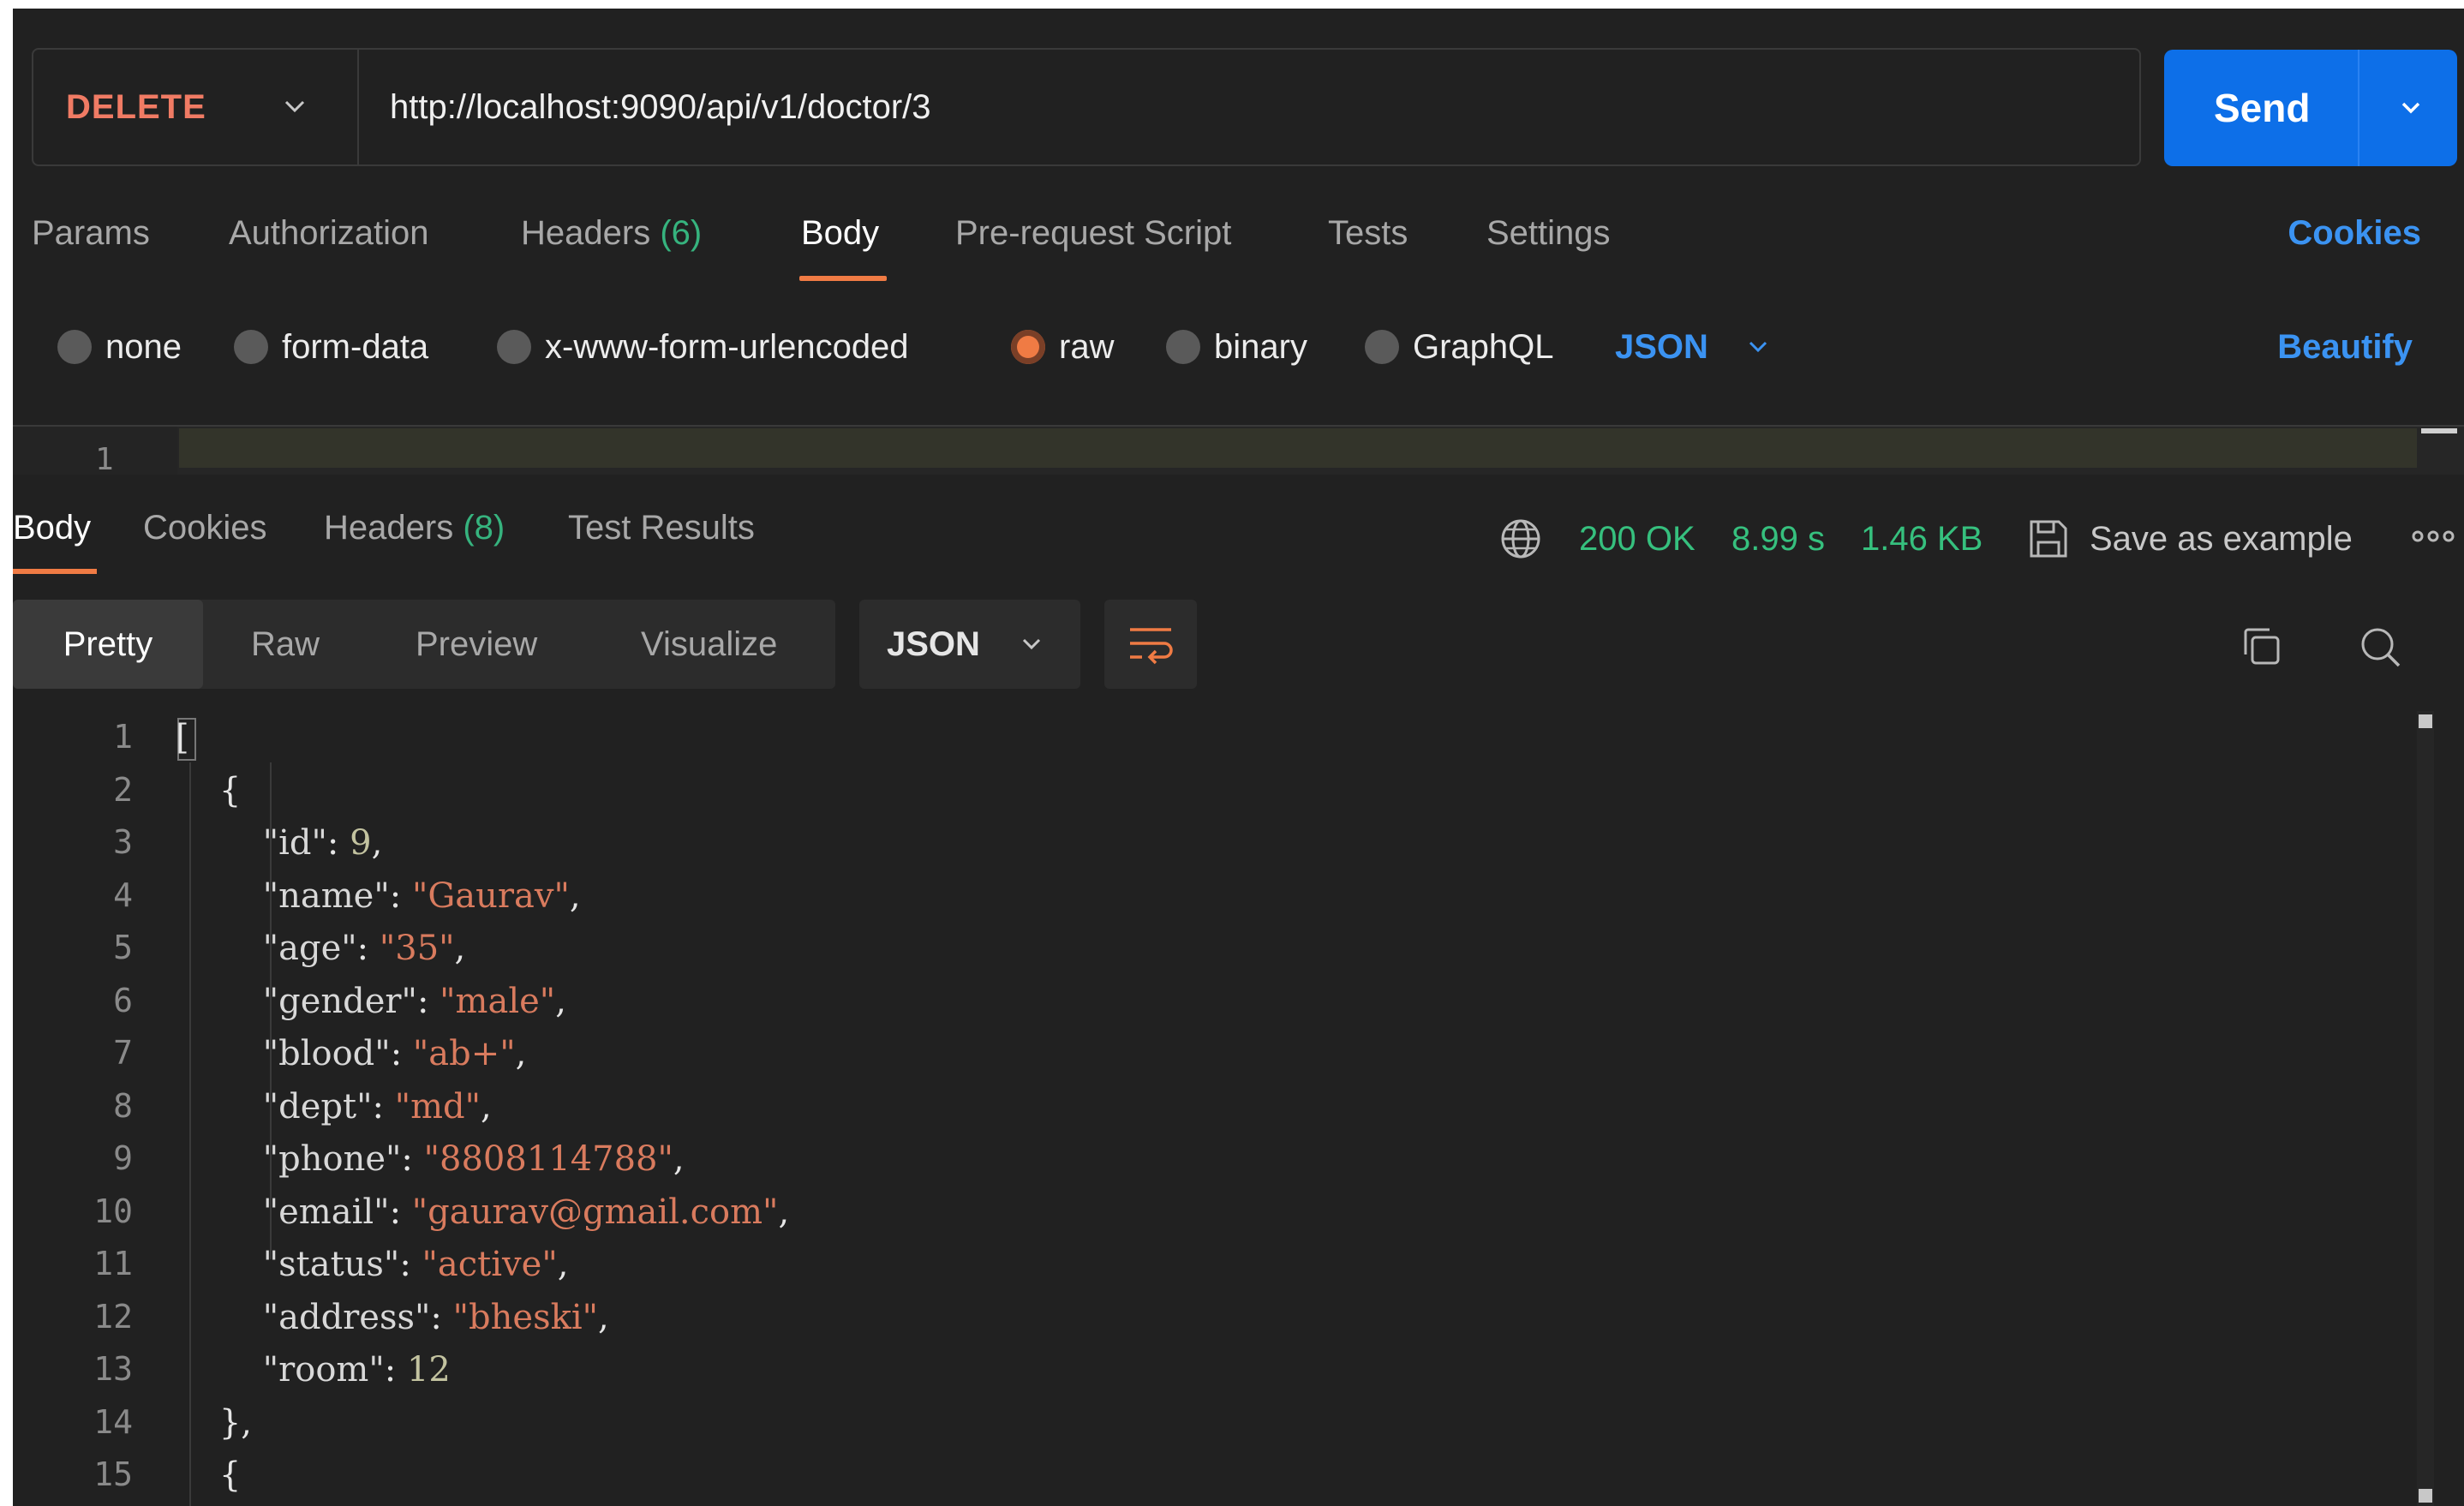  I want to click on code-token: "35", so click(417, 949).